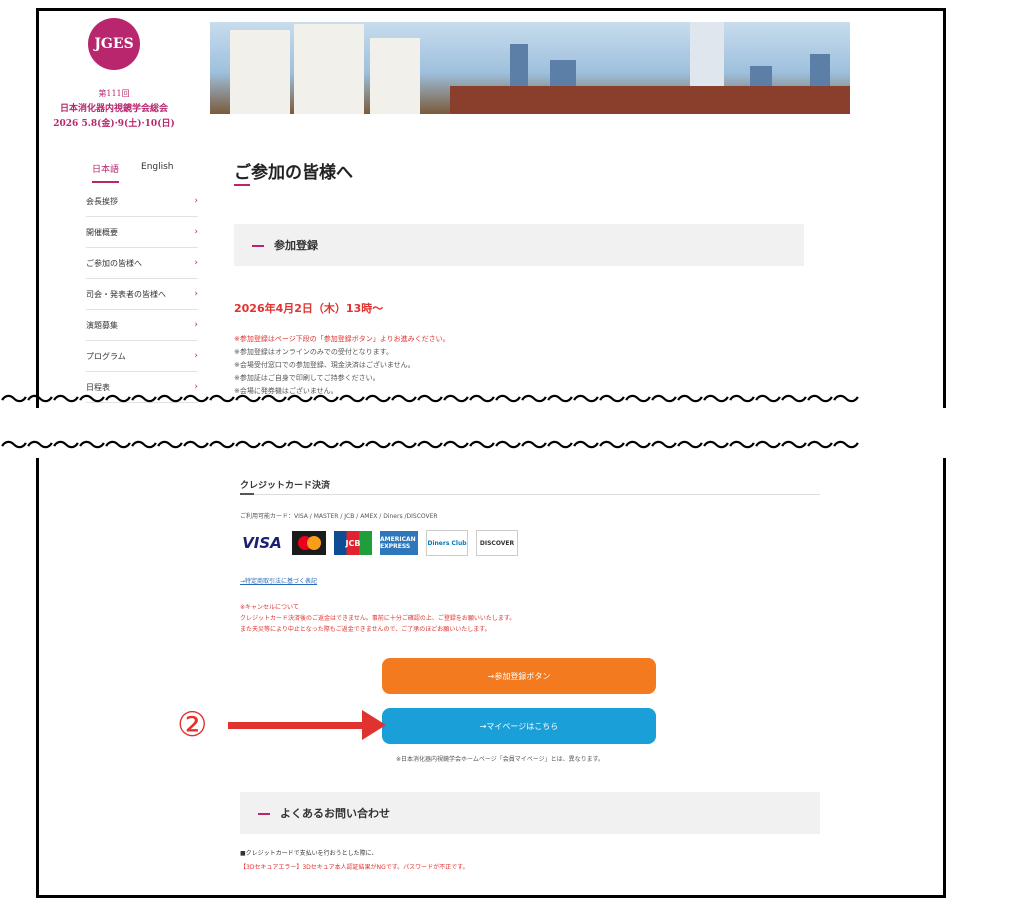  Describe the element at coordinates (269, 607) in the screenshot. I see `cancel-title: ※キャンセルについて` at that location.